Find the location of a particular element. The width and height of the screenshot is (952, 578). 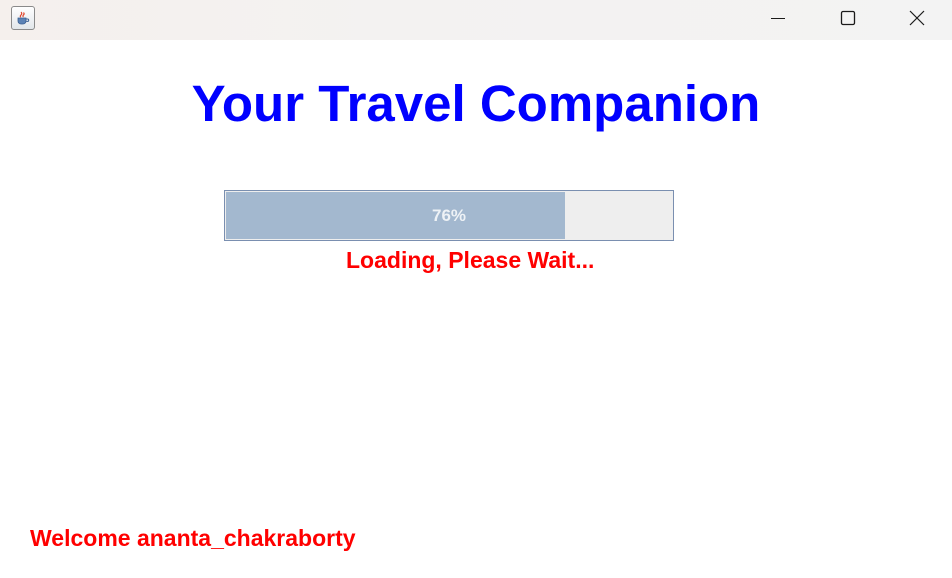

loading-progress-bar: 76% is located at coordinates (449, 215).